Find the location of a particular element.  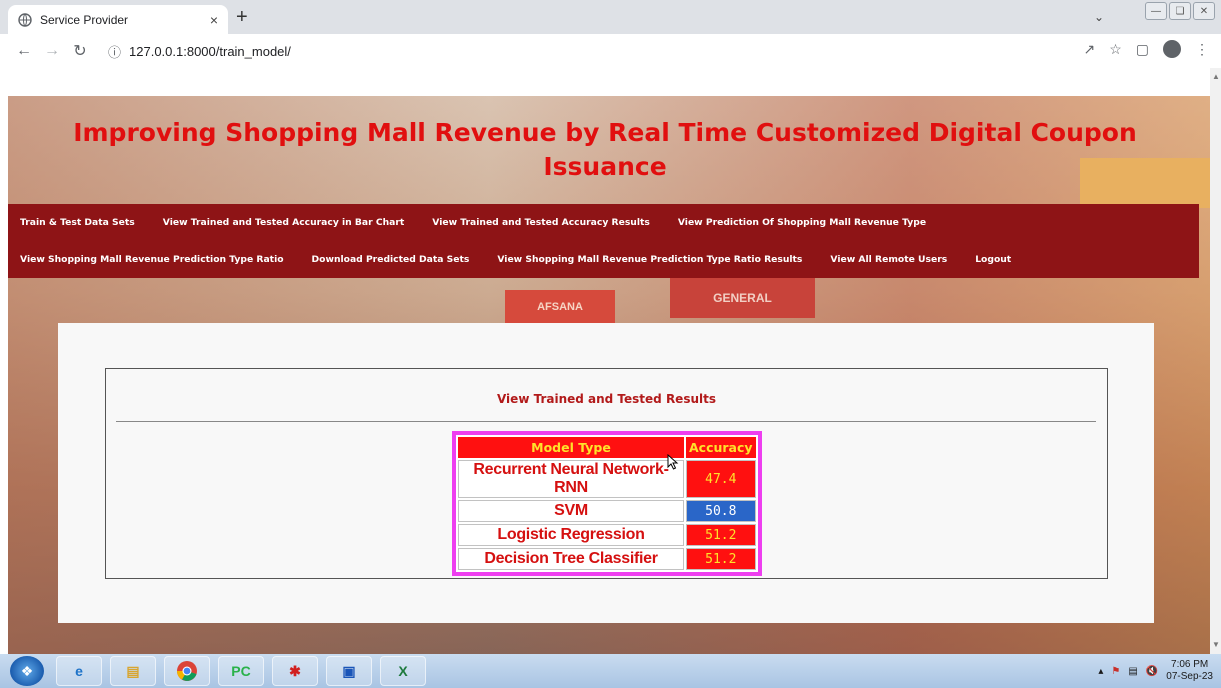

action-center-flag-icon: ⚑ is located at coordinates (1115, 671).